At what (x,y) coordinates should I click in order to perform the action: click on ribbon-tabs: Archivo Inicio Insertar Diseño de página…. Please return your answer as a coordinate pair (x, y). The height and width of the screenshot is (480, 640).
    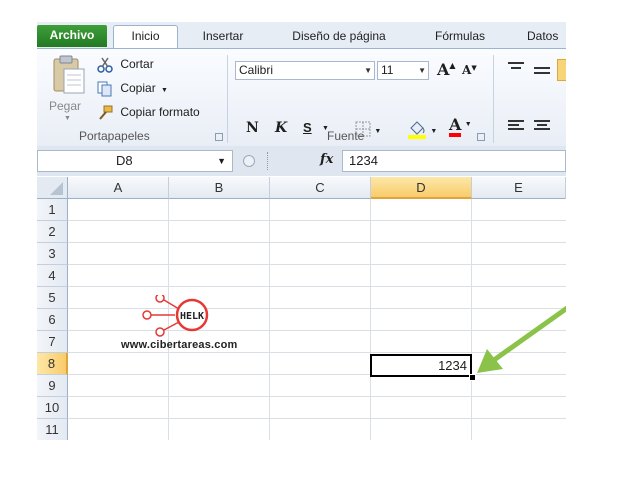
    Looking at the image, I should click on (301, 35).